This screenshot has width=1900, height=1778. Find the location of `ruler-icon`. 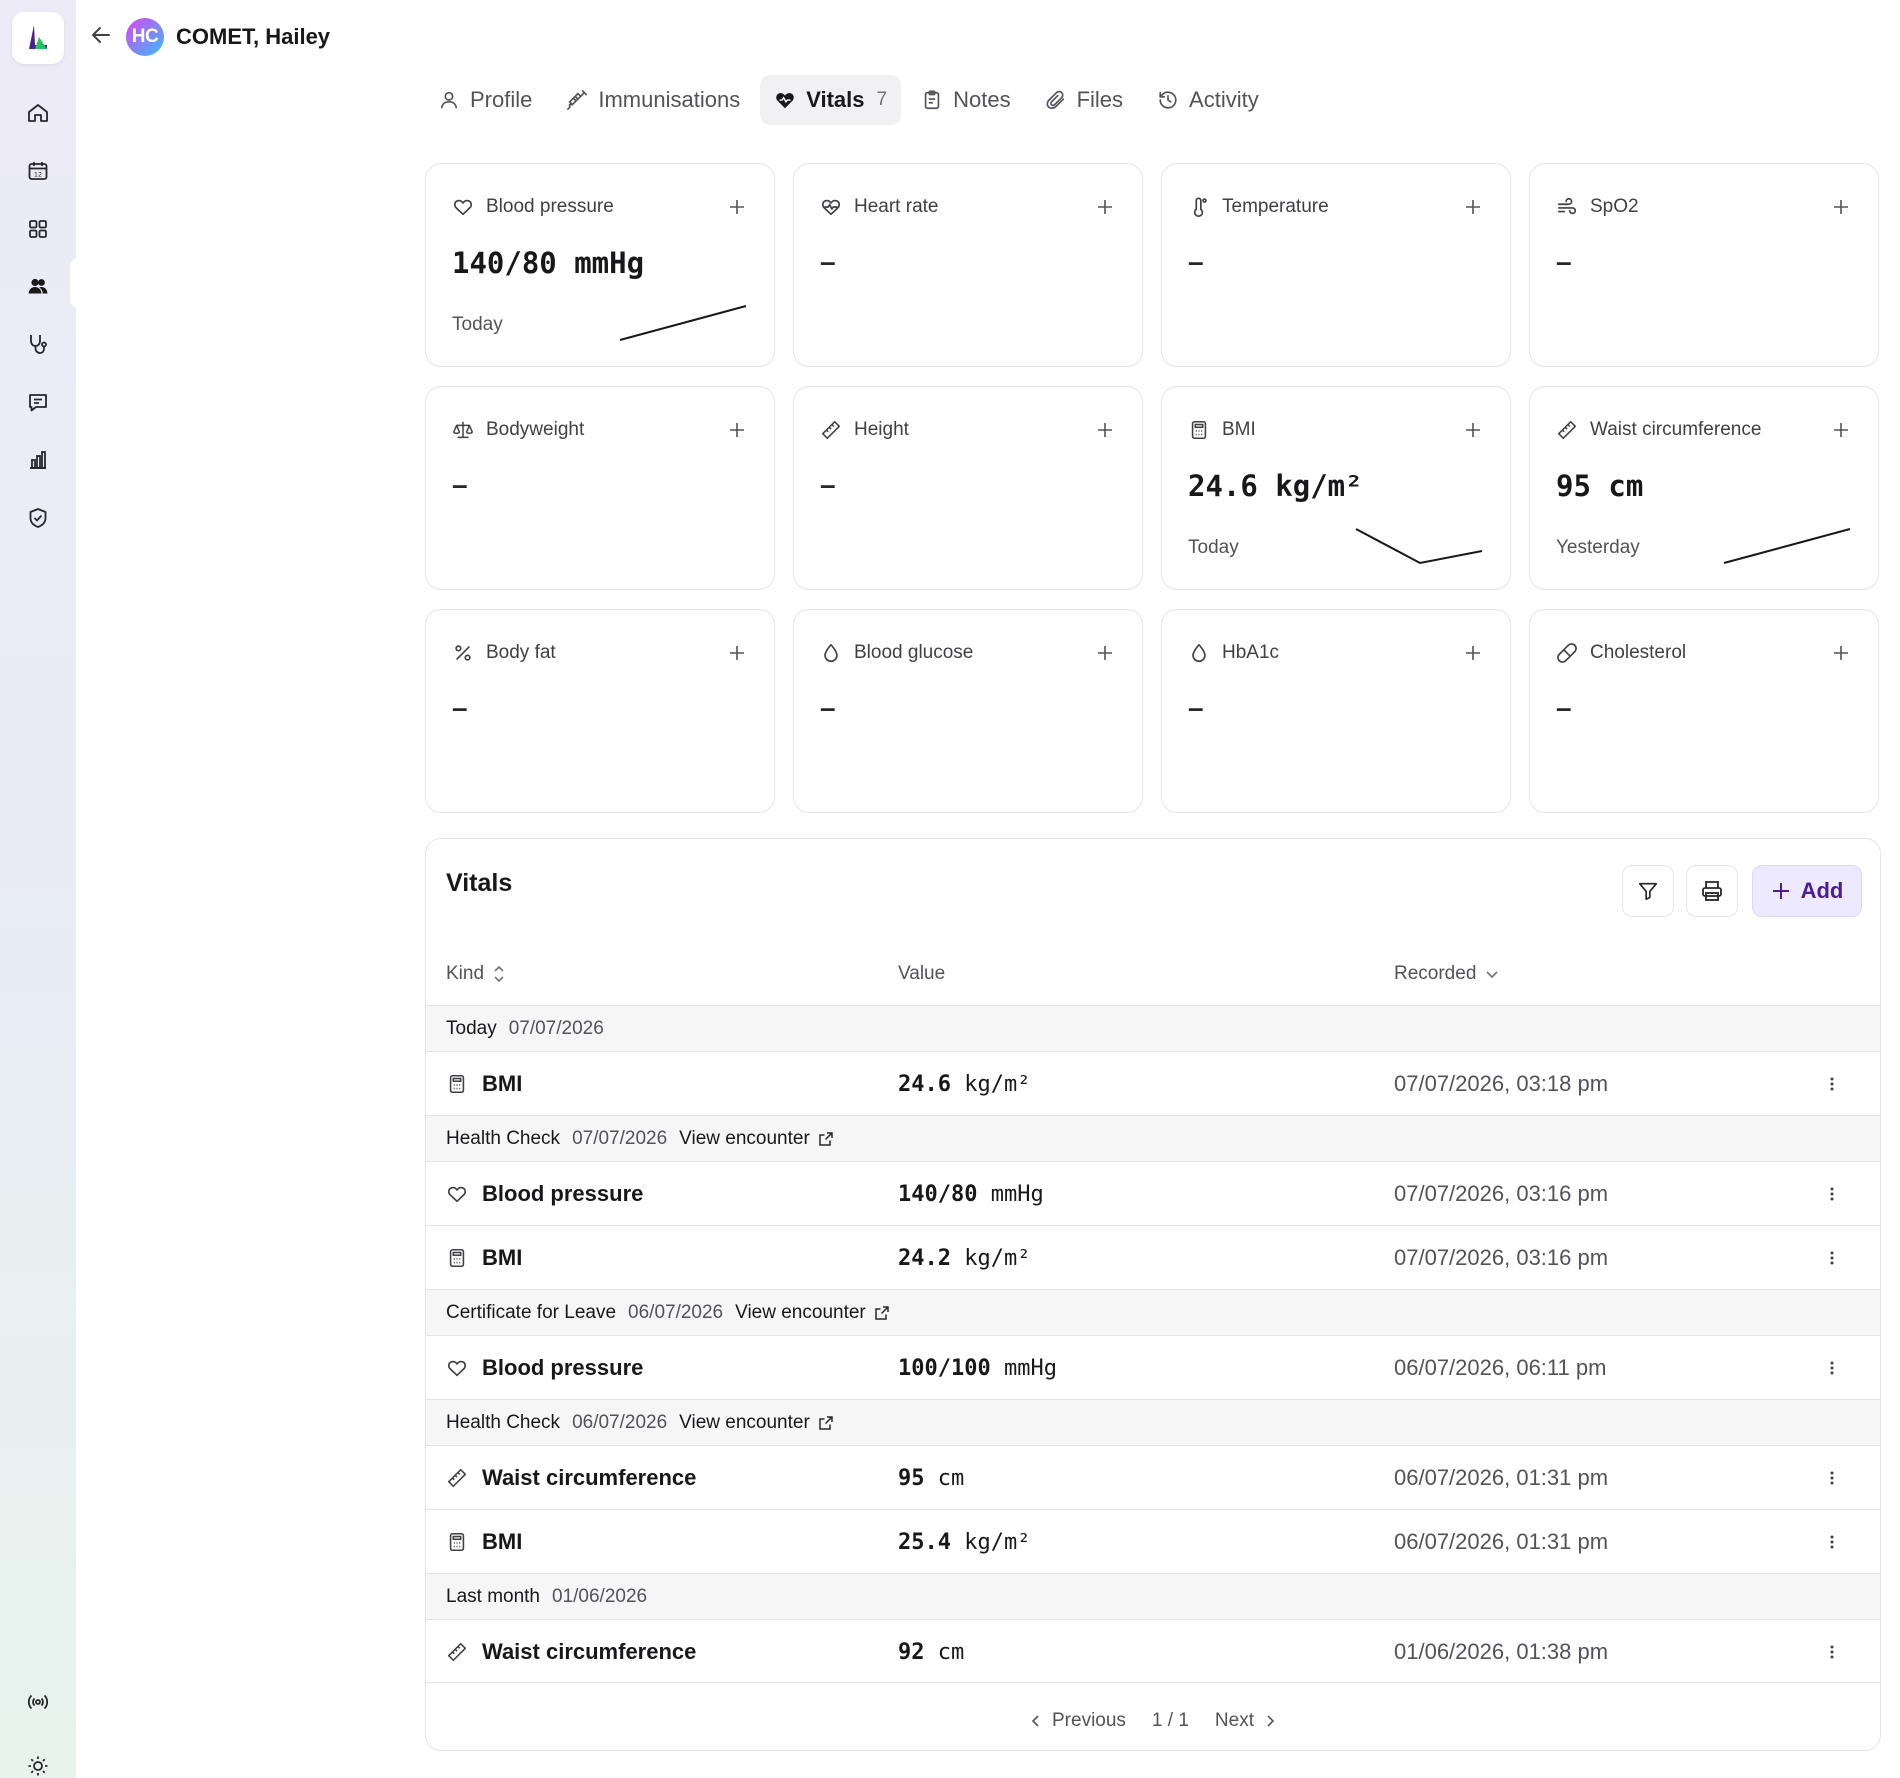

ruler-icon is located at coordinates (457, 1652).